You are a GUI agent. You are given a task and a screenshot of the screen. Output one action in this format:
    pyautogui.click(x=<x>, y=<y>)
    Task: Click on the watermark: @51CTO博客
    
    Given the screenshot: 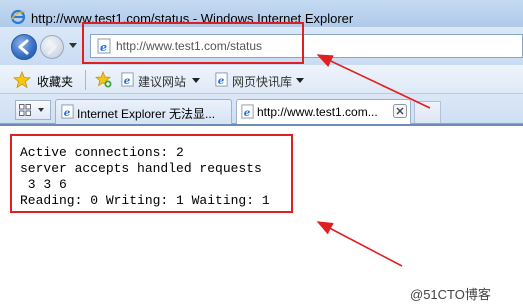 What is the action you would take?
    pyautogui.click(x=450, y=294)
    